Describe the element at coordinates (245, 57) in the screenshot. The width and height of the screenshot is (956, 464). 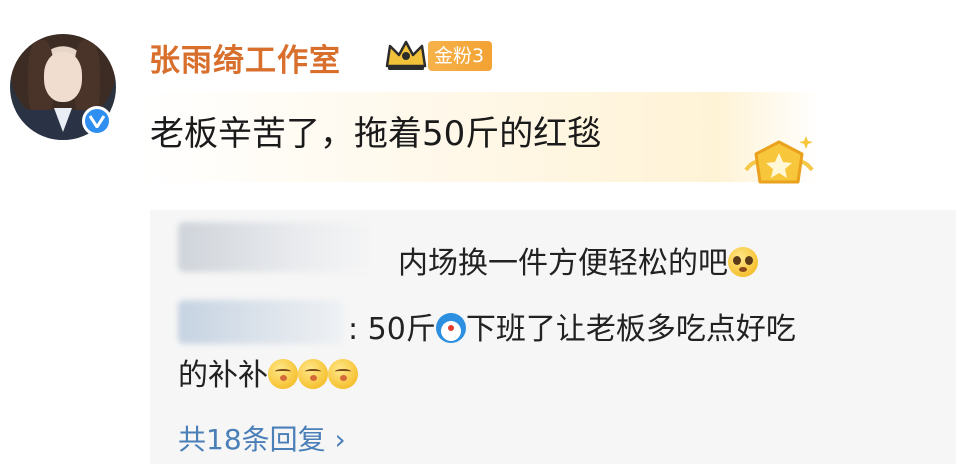
I see `username: 张雨绮工作室` at that location.